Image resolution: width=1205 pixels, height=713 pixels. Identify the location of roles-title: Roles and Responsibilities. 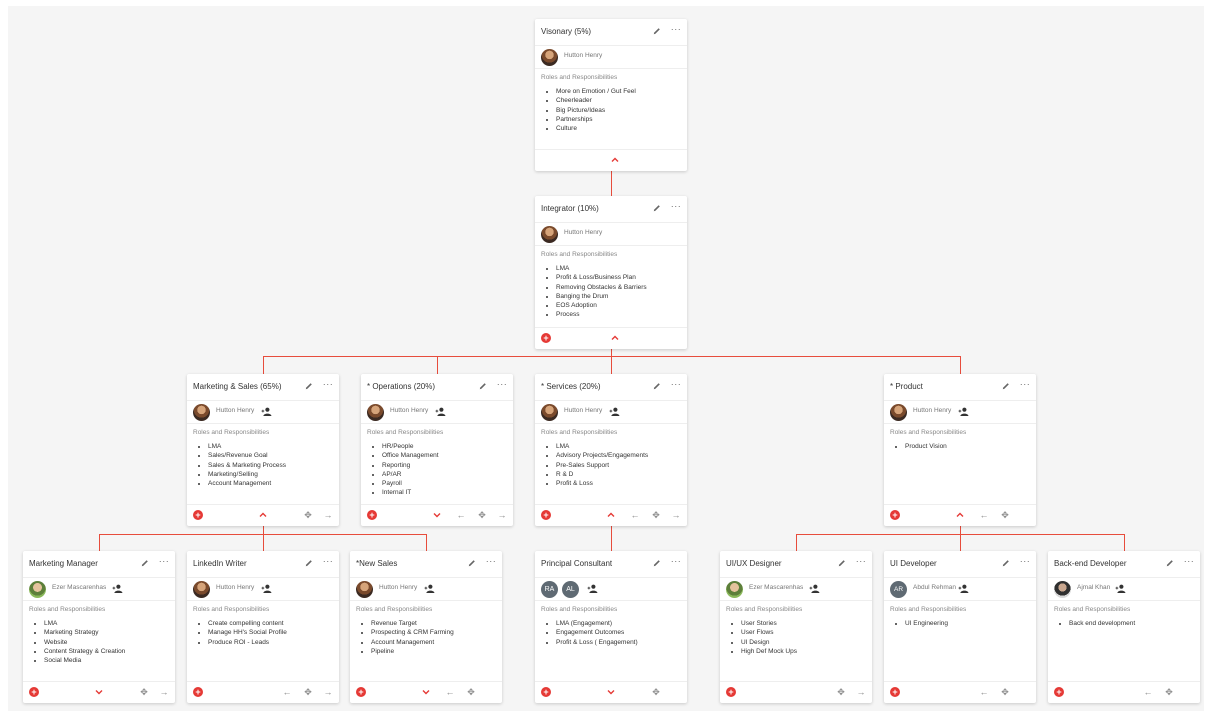
(579, 432).